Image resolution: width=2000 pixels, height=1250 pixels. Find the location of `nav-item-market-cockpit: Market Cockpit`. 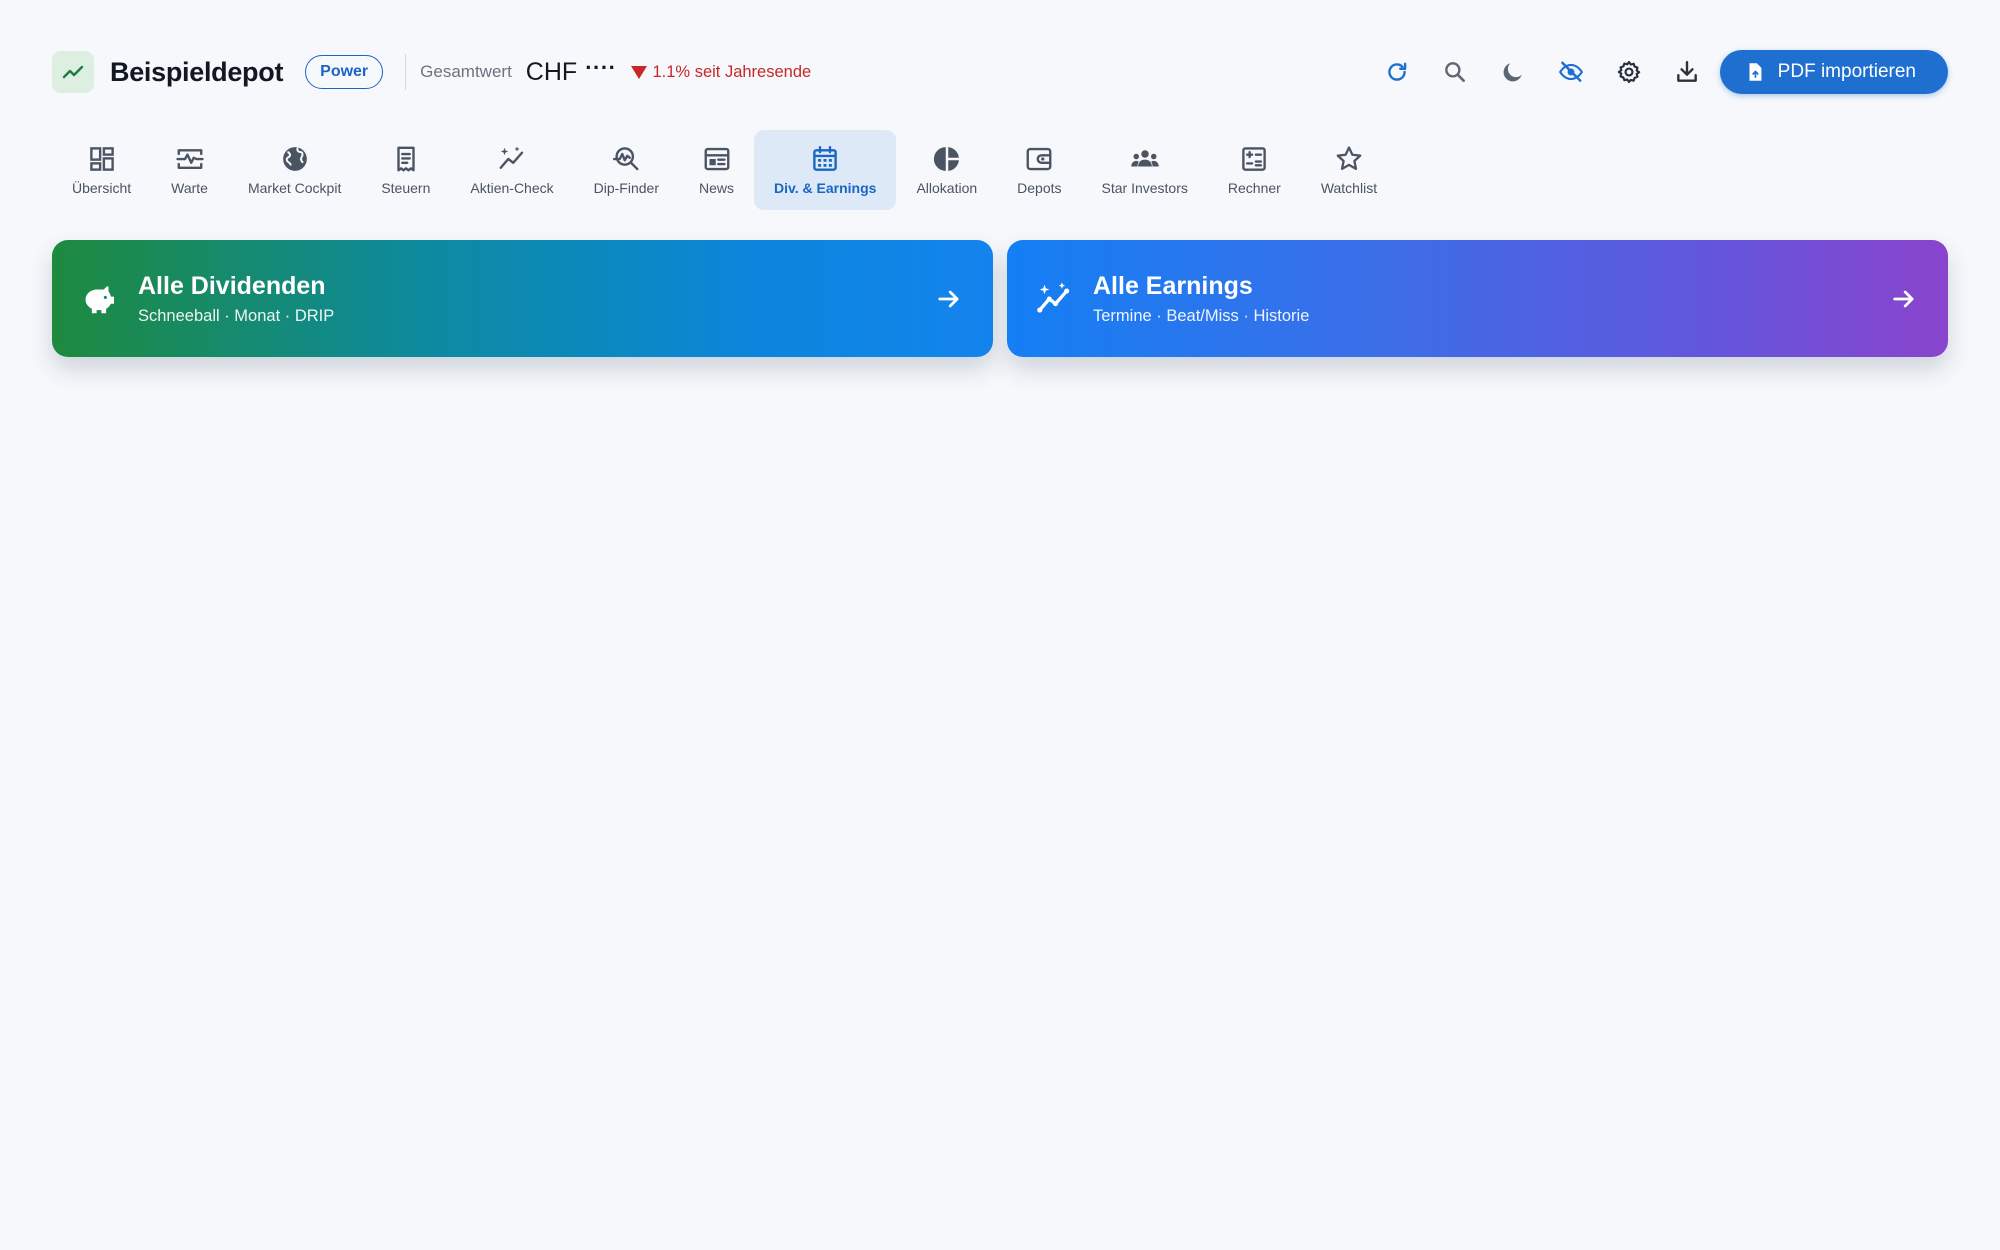

nav-item-market-cockpit: Market Cockpit is located at coordinates (294, 170).